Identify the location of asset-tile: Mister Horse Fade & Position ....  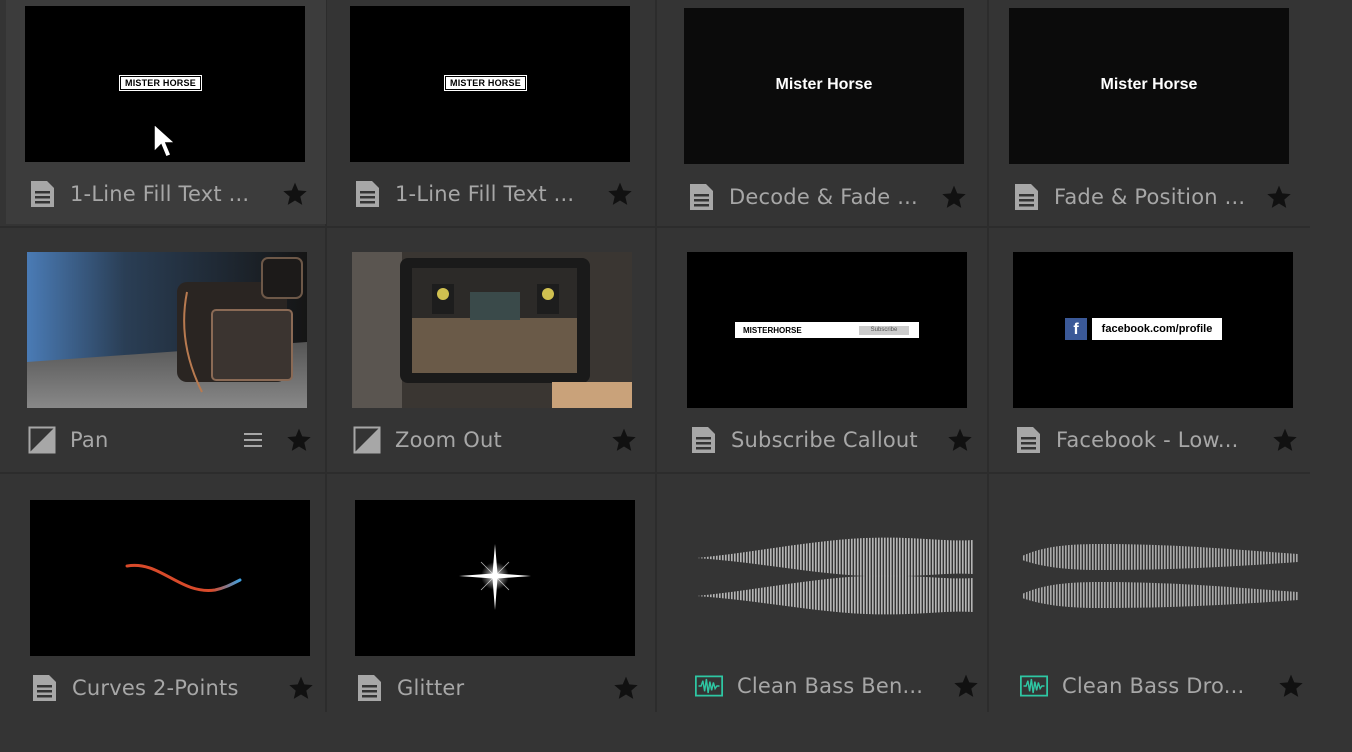
(1150, 112).